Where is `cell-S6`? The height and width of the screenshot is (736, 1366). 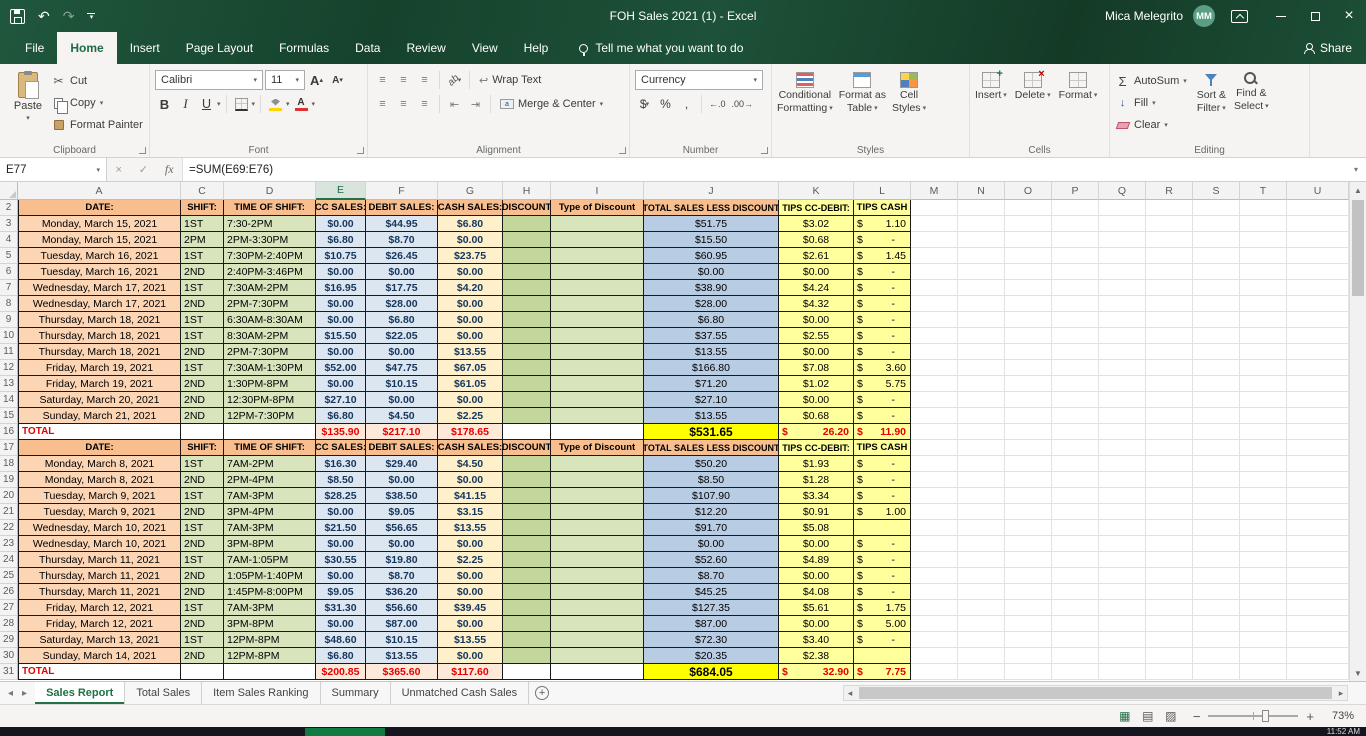 cell-S6 is located at coordinates (1216, 272).